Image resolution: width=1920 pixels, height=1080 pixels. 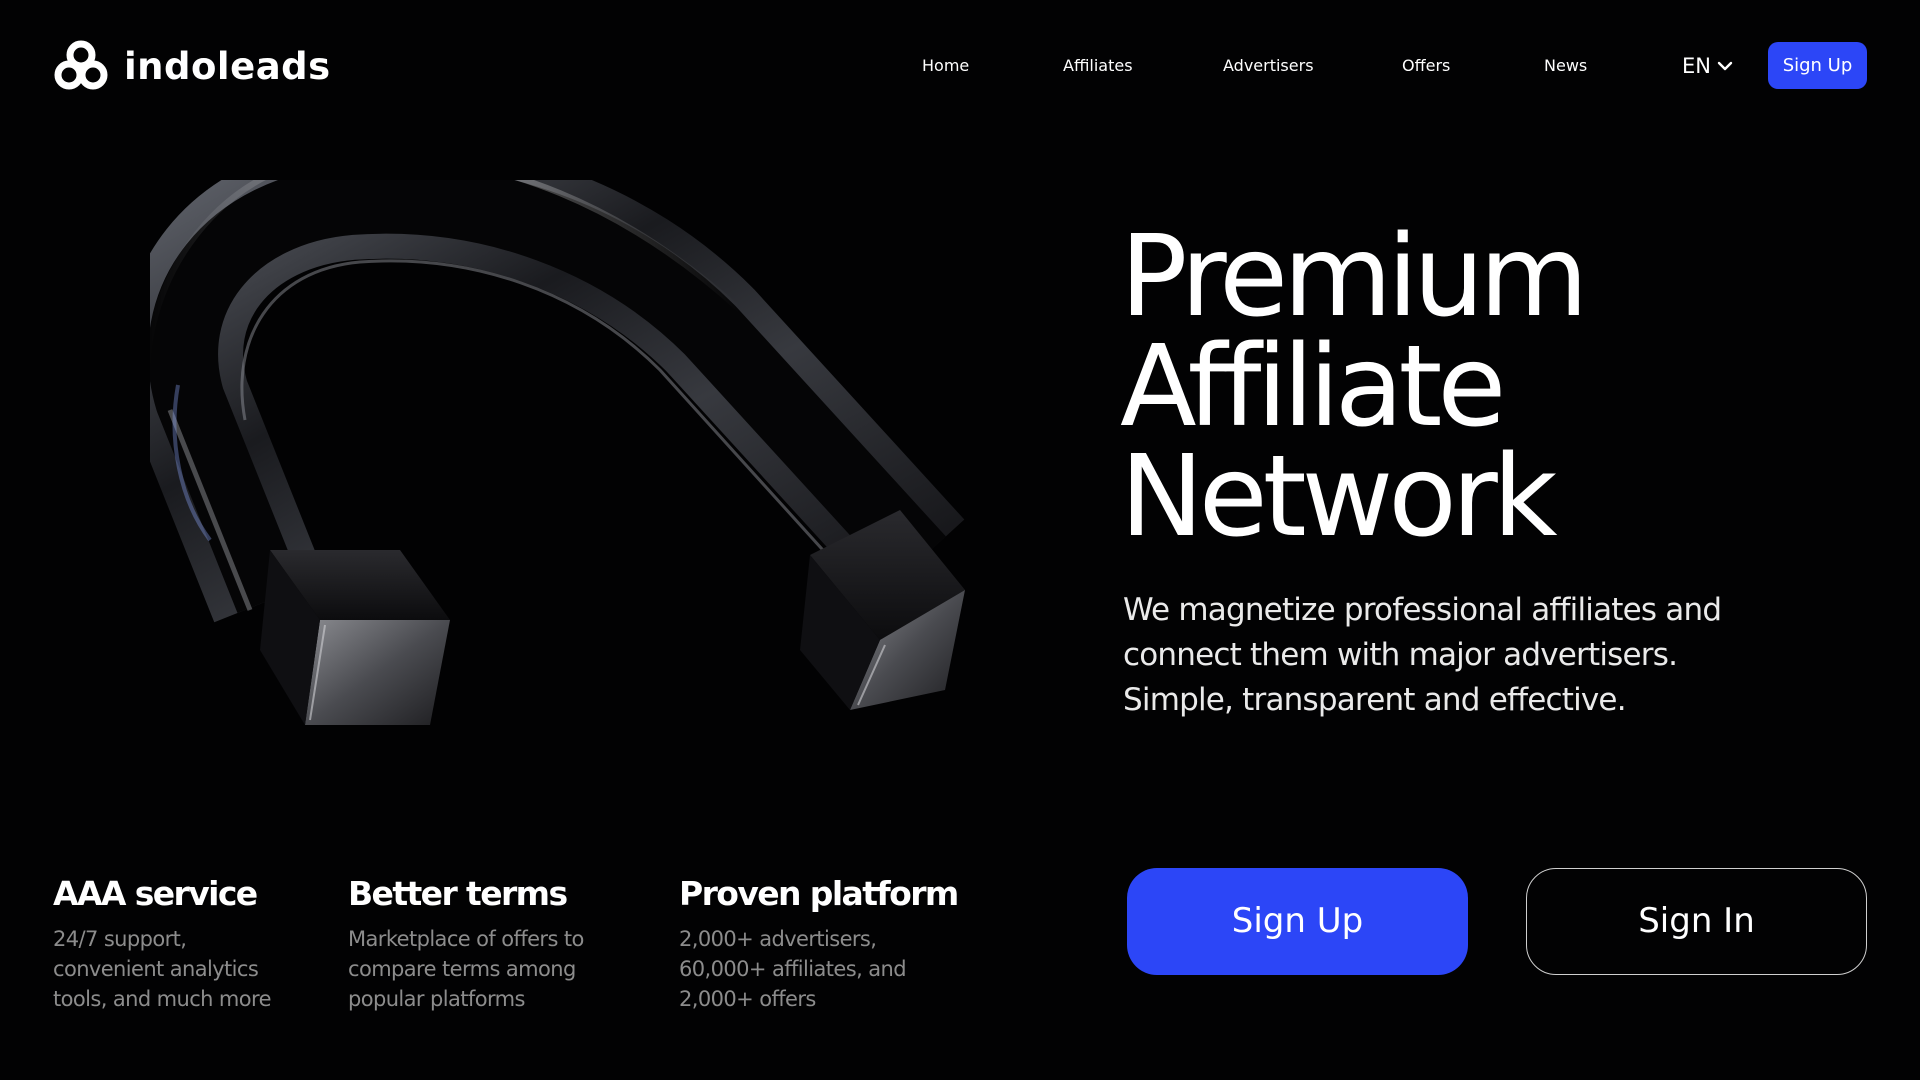 What do you see at coordinates (120, 939) in the screenshot?
I see `feature-description-line: 24/7 support,` at bounding box center [120, 939].